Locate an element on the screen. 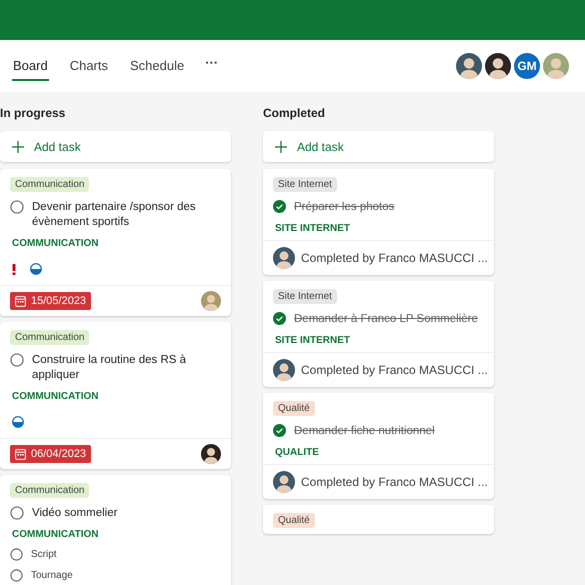  task-title: Demander à Franco LP Sommelière is located at coordinates (386, 319).